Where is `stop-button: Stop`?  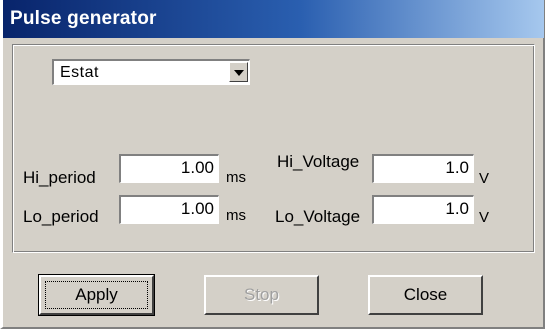
stop-button: Stop is located at coordinates (261, 295).